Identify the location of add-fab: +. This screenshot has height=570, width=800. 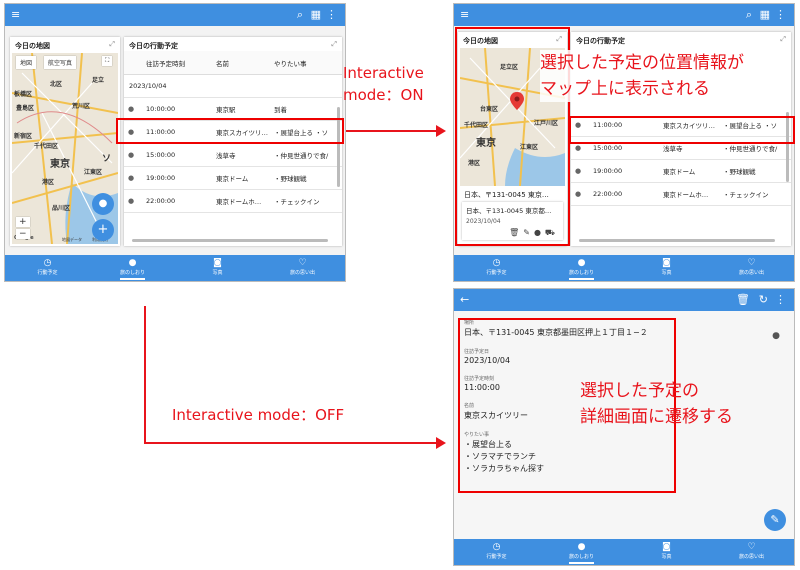
(103, 230).